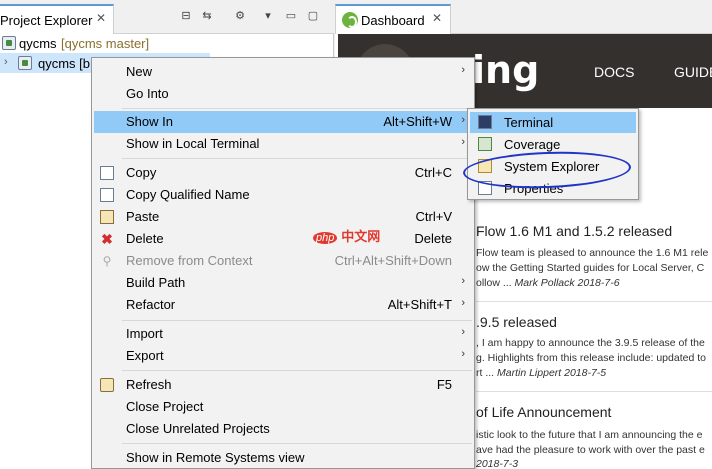  What do you see at coordinates (393, 260) in the screenshot?
I see `menu-item-shortcut: Ctrl+Alt+Shift+Down` at bounding box center [393, 260].